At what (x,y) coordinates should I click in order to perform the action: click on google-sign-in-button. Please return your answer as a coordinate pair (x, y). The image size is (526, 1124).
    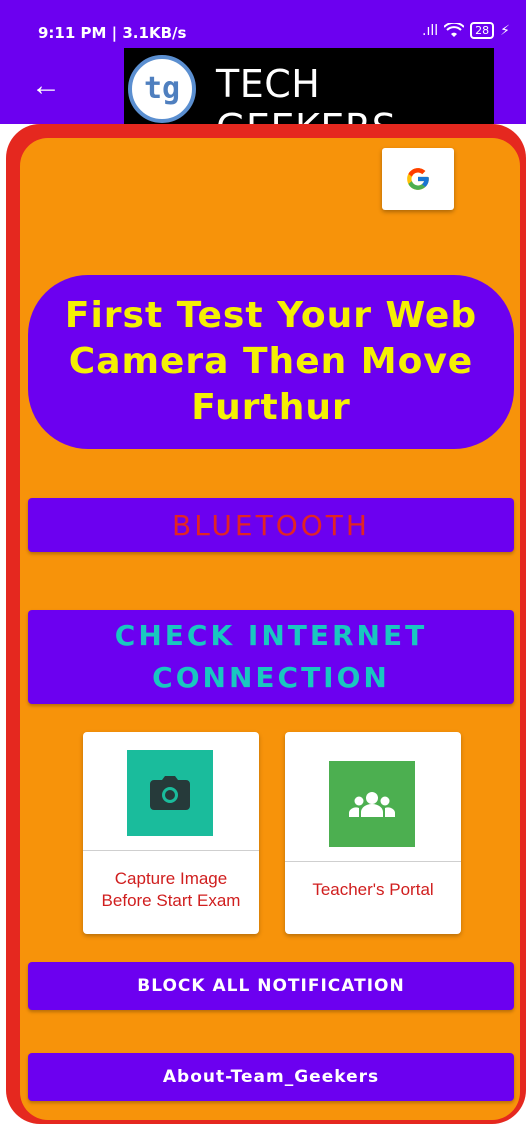
    Looking at the image, I should click on (418, 179).